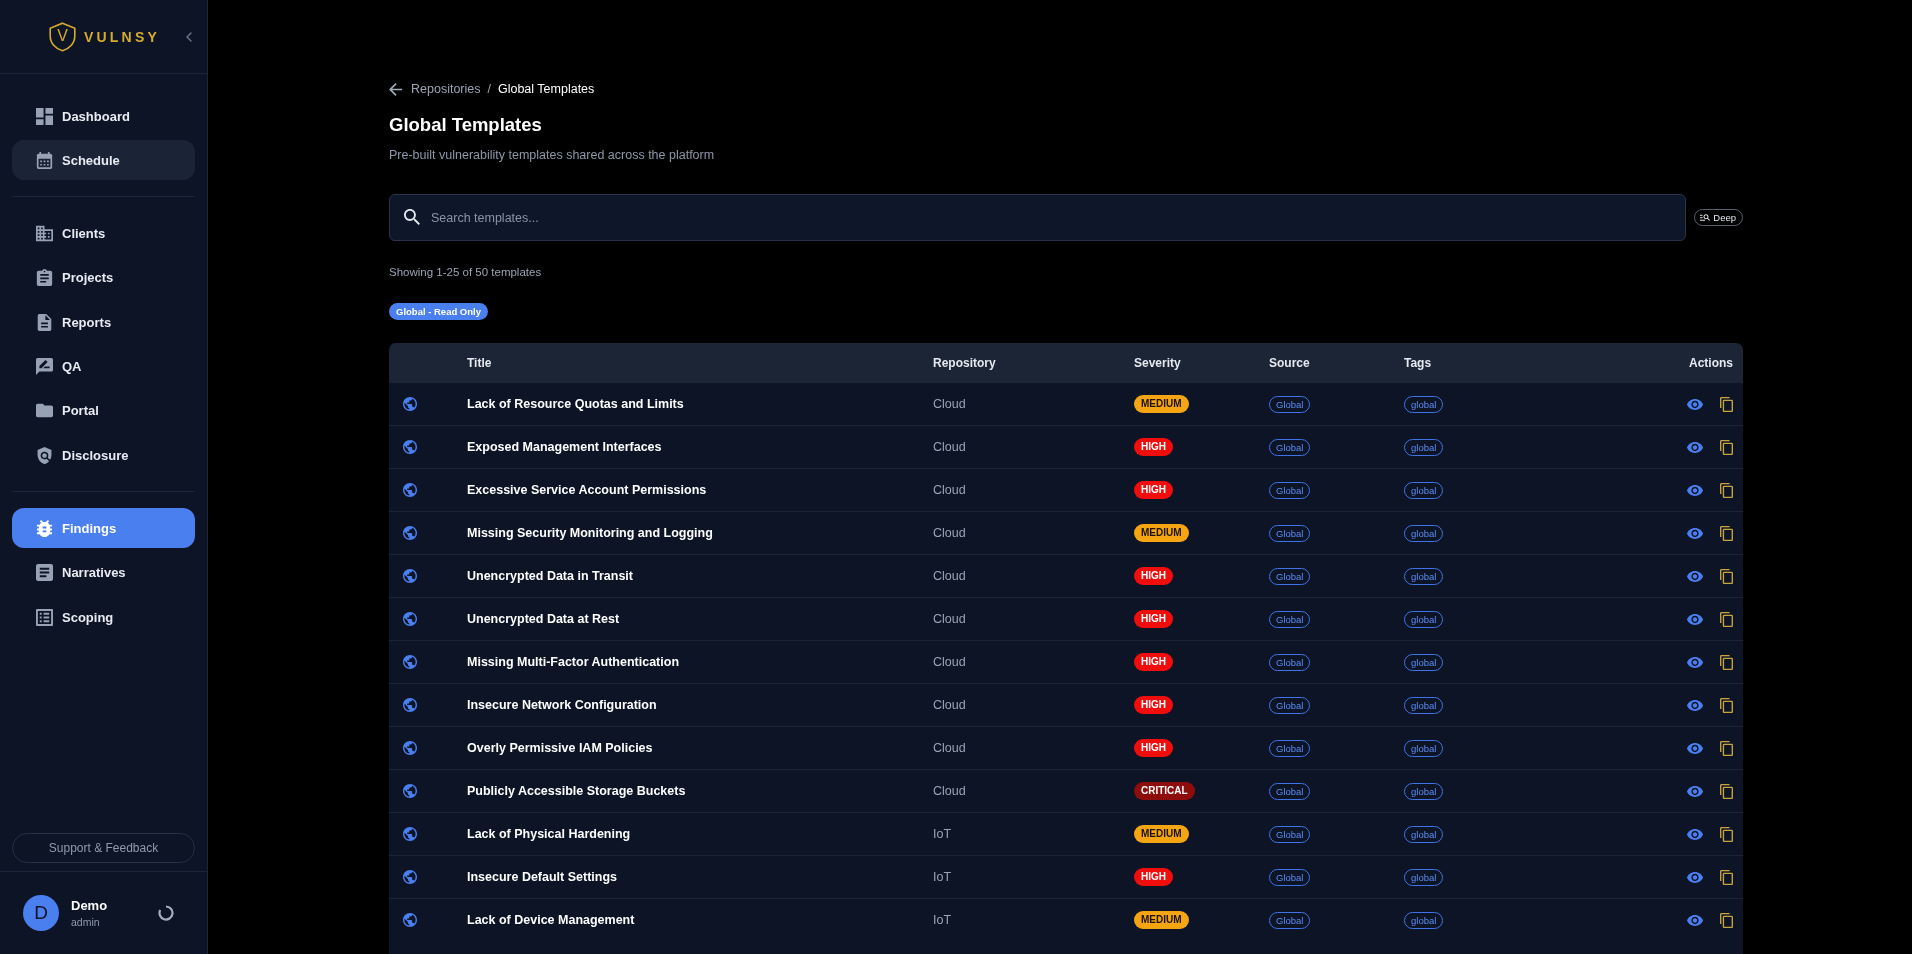 Image resolution: width=1912 pixels, height=954 pixels. Describe the element at coordinates (103, 277) in the screenshot. I see `sidebar-nav-item: Projects` at that location.